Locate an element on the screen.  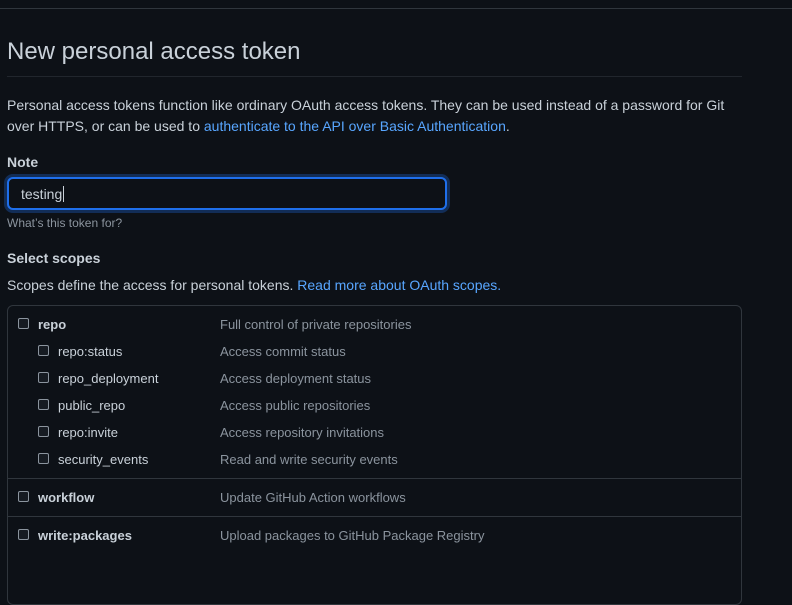
scope-checkbox-security-events is located at coordinates (43, 458).